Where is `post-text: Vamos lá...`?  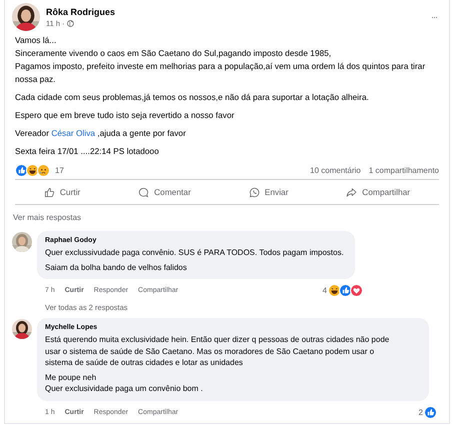 post-text: Vamos lá... is located at coordinates (36, 40).